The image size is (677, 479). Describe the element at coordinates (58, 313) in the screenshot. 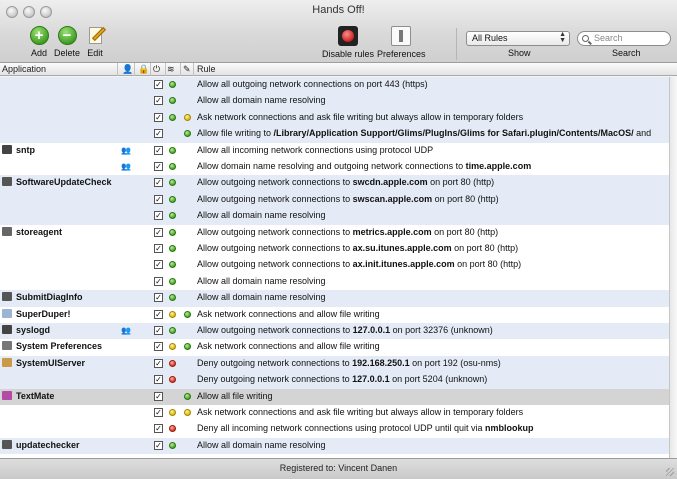

I see `app-name: SuperDuper!` at that location.